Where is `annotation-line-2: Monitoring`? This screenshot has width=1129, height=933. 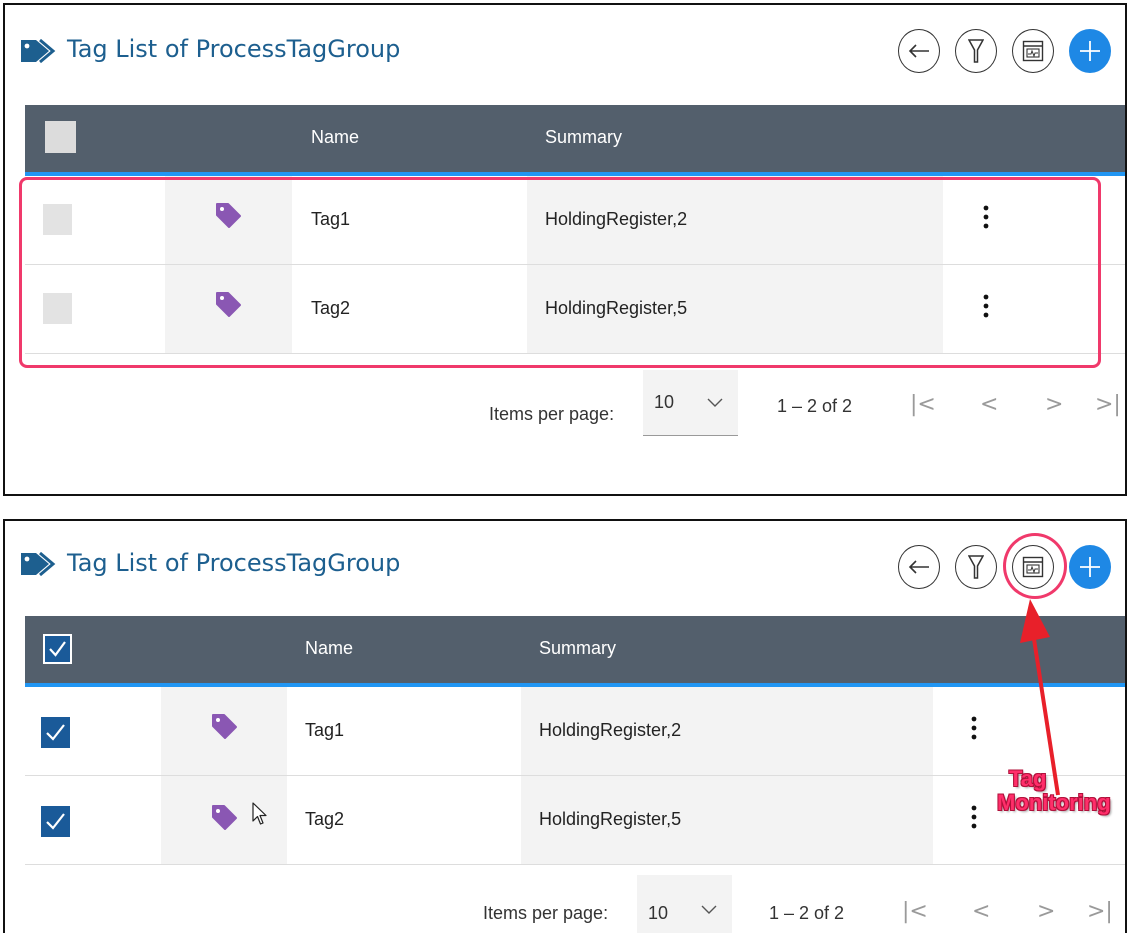
annotation-line-2: Monitoring is located at coordinates (1054, 802).